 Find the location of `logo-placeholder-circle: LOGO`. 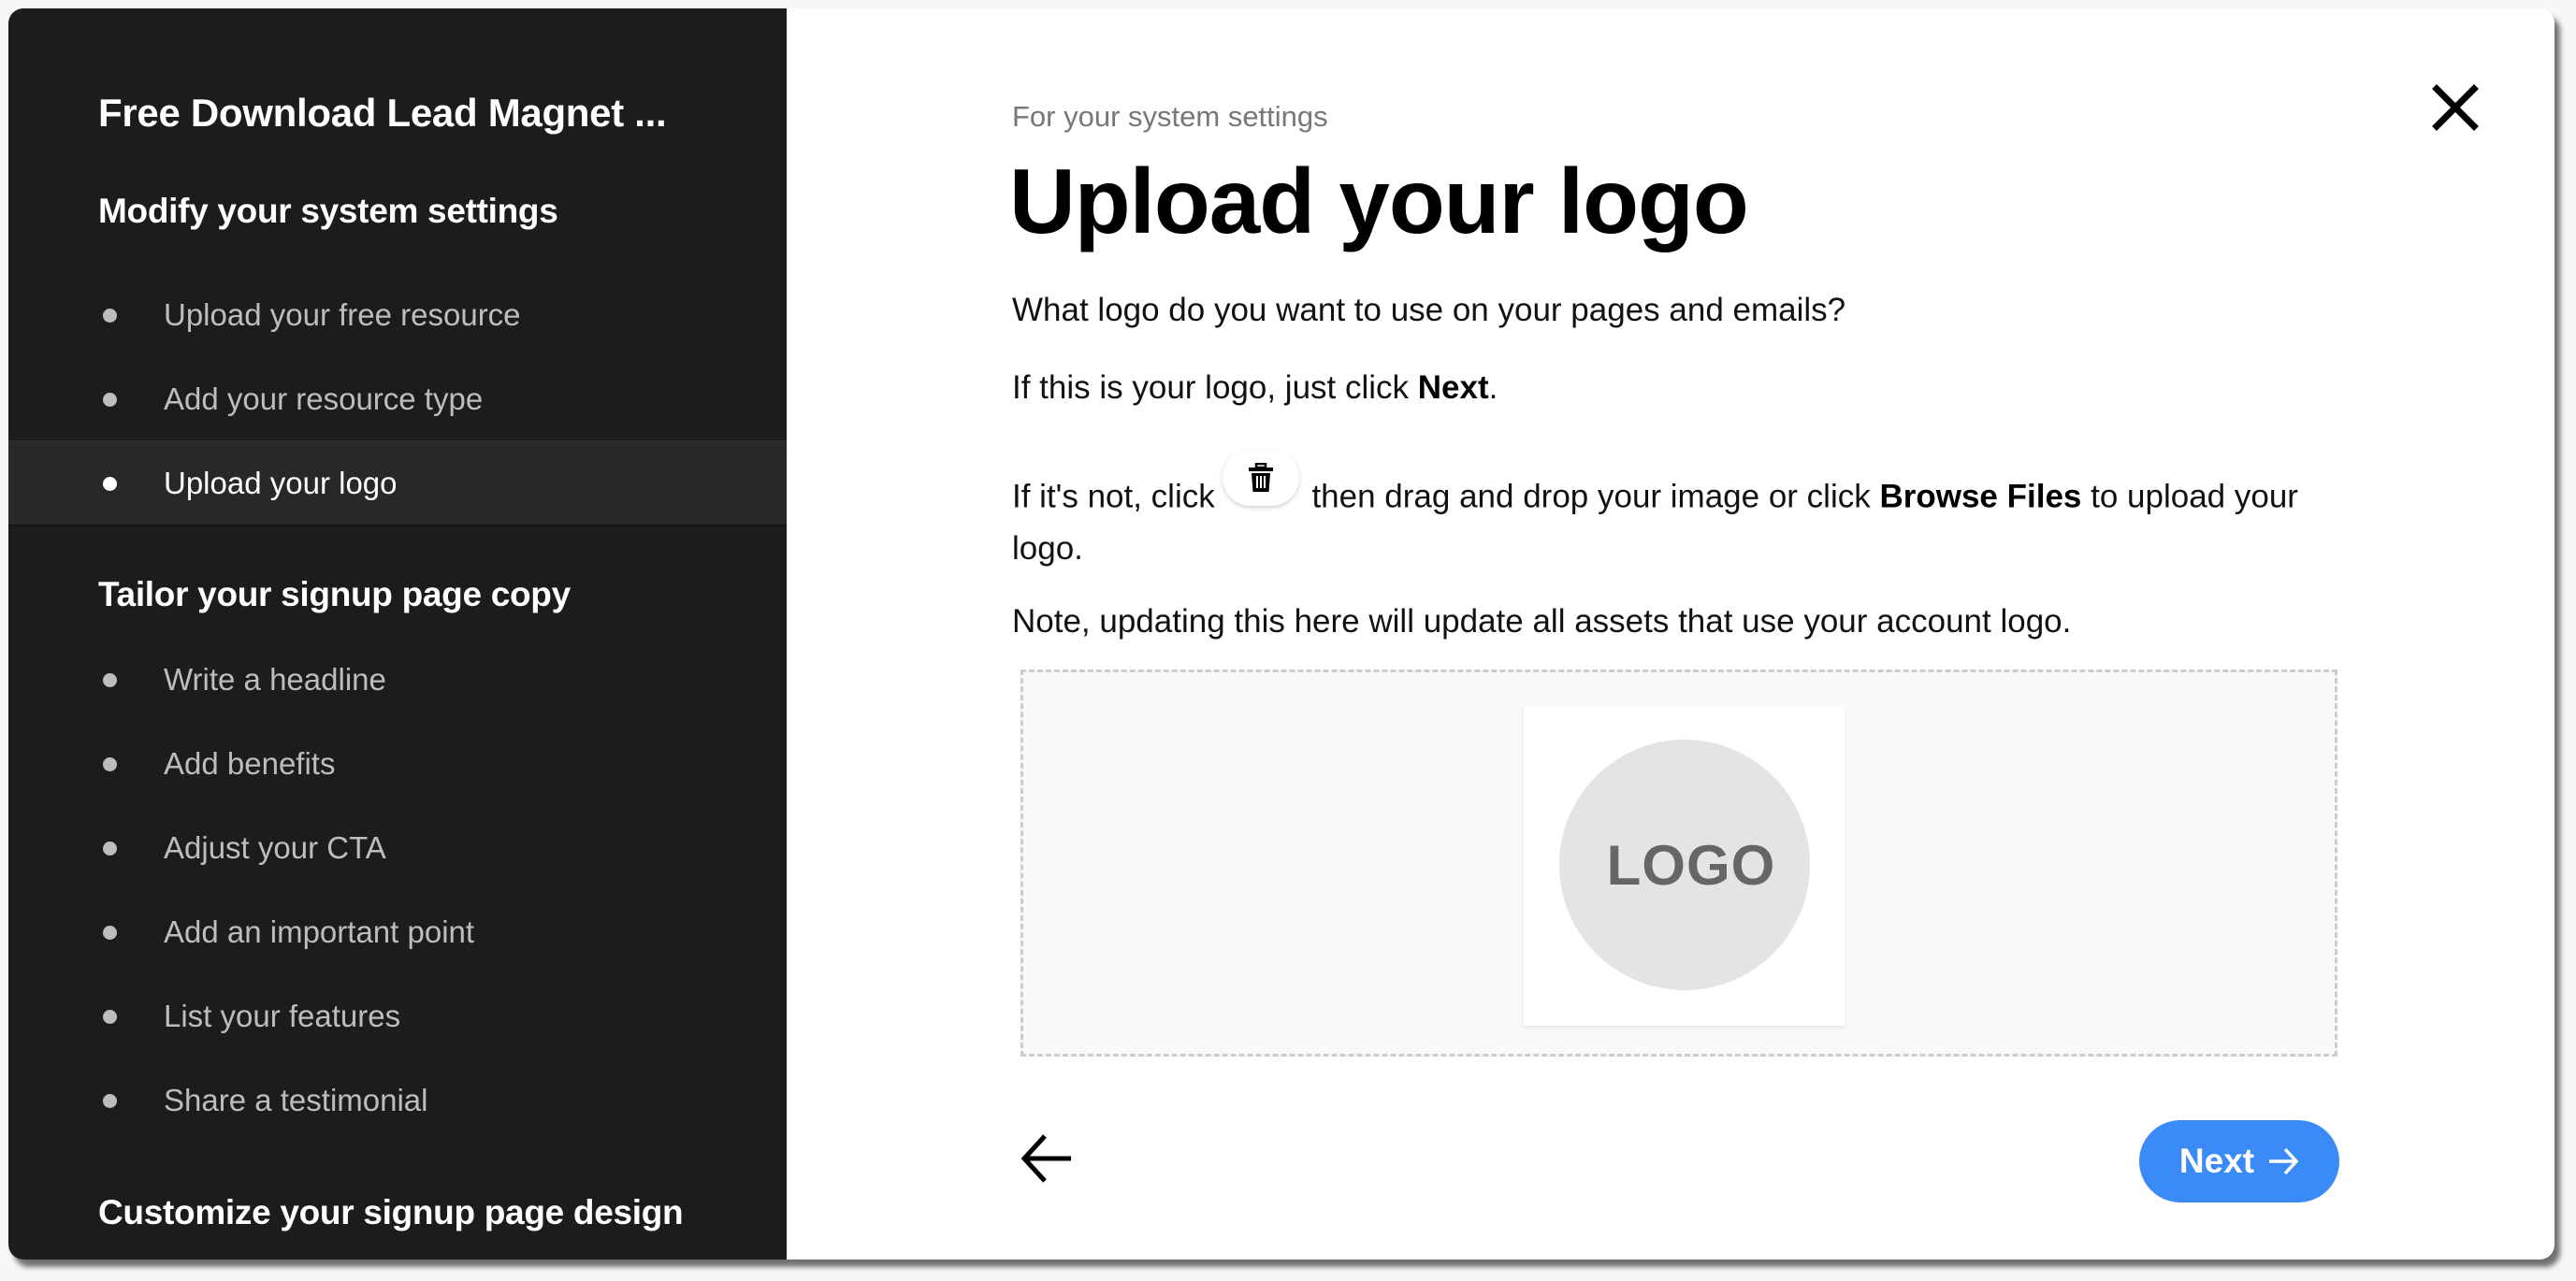

logo-placeholder-circle: LOGO is located at coordinates (1684, 865).